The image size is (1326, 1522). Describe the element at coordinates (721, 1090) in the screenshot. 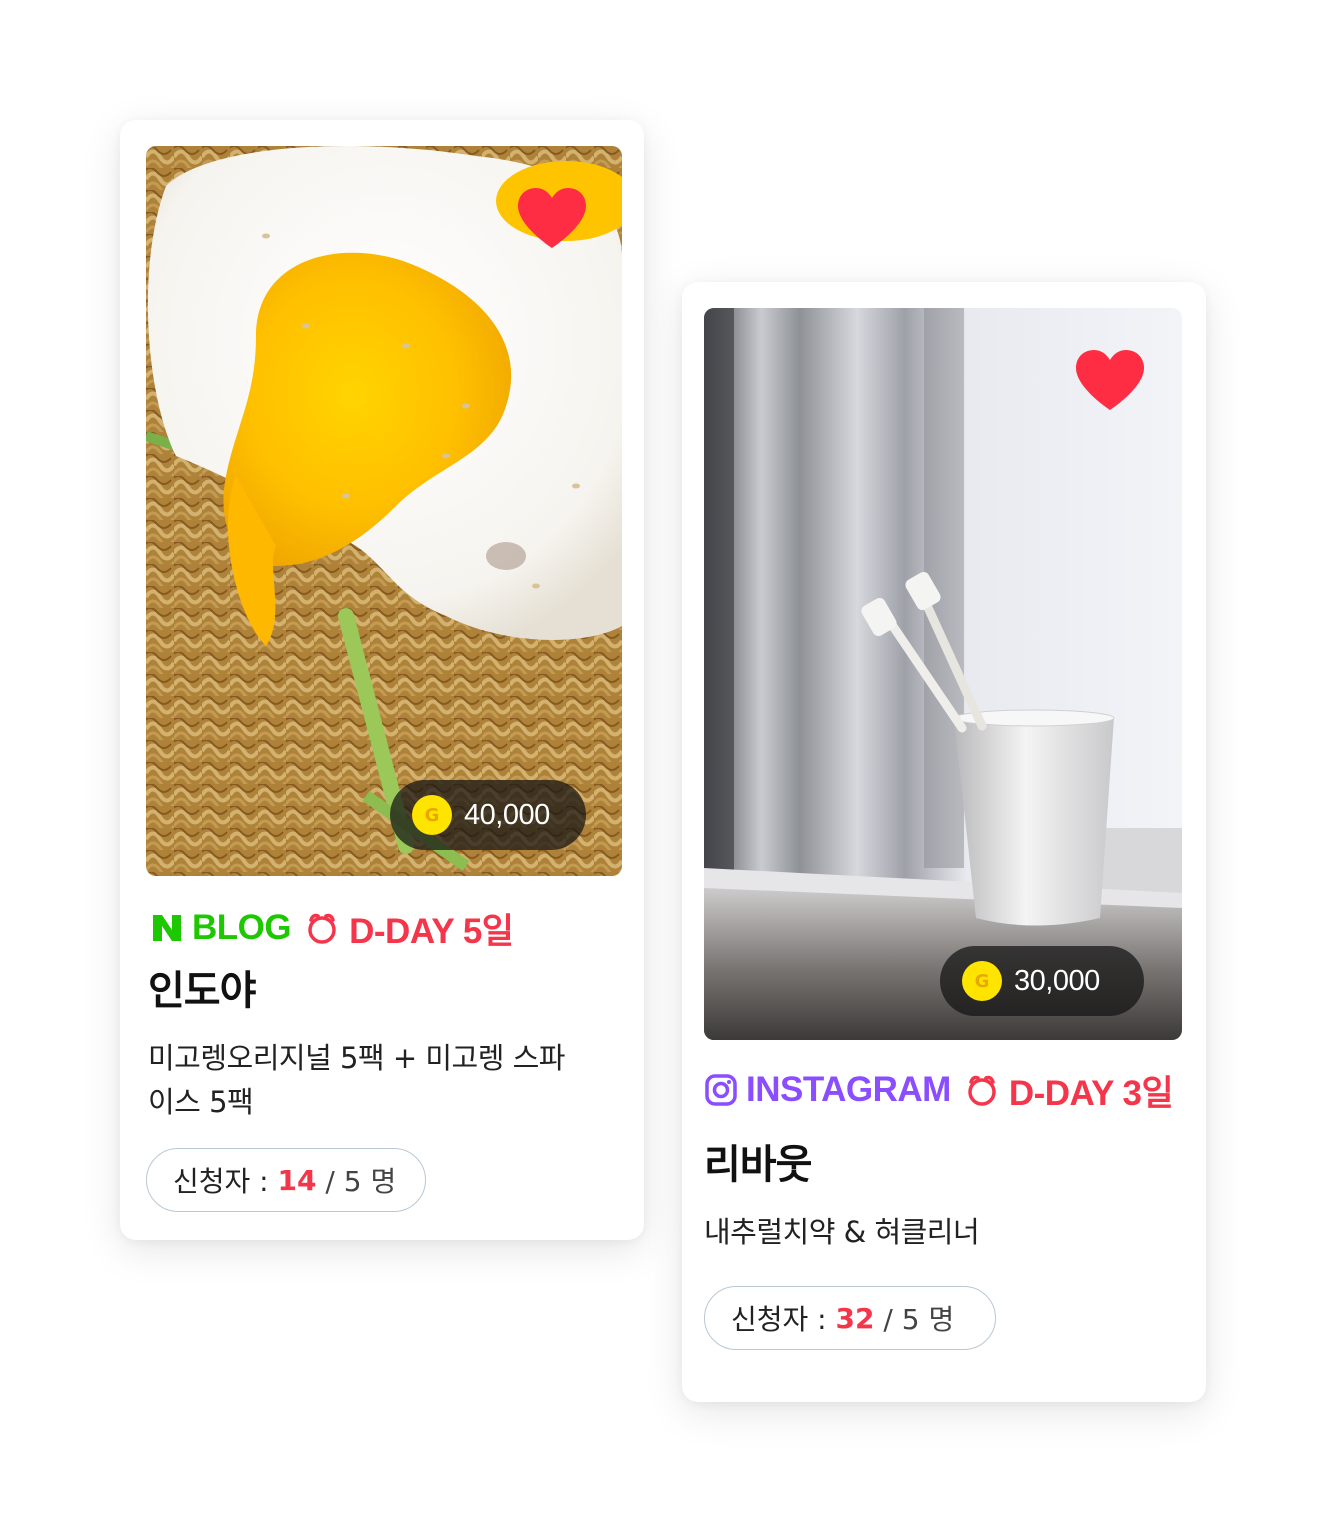

I see `instagram-icon` at that location.